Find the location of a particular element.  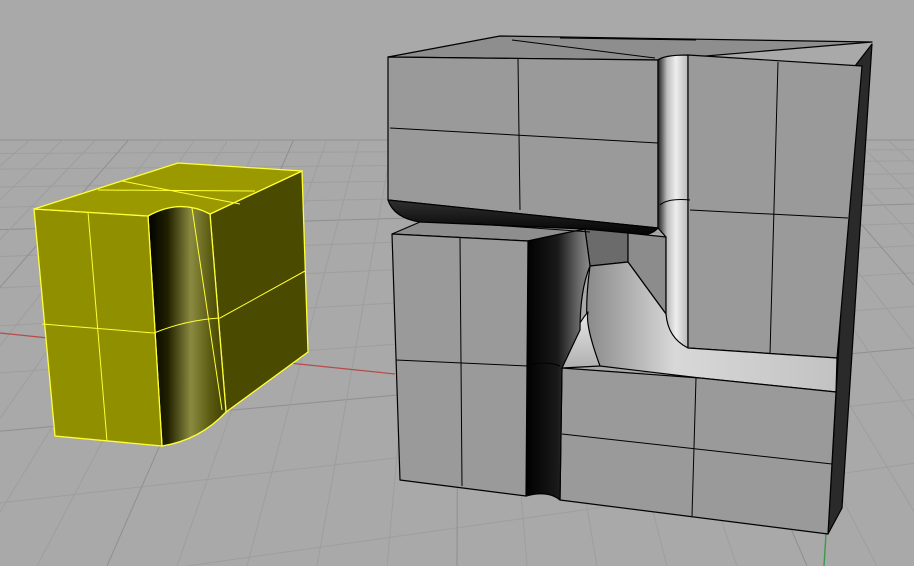

bottom-beam-front-face is located at coordinates (698, 451).